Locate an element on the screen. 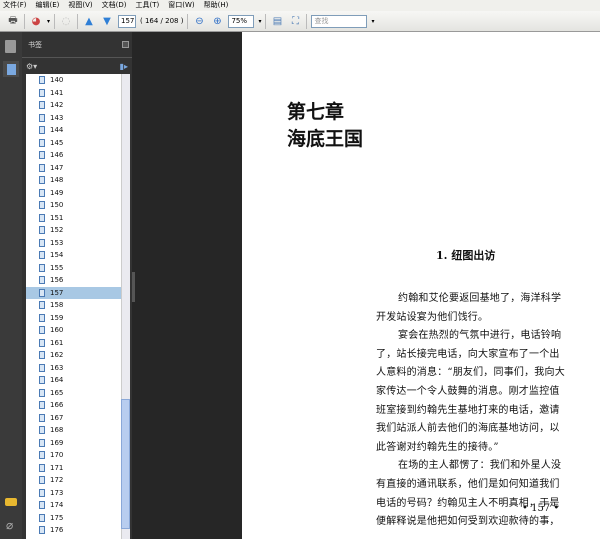 The image size is (600, 539). bookmark-item: 174 is located at coordinates (78, 505).